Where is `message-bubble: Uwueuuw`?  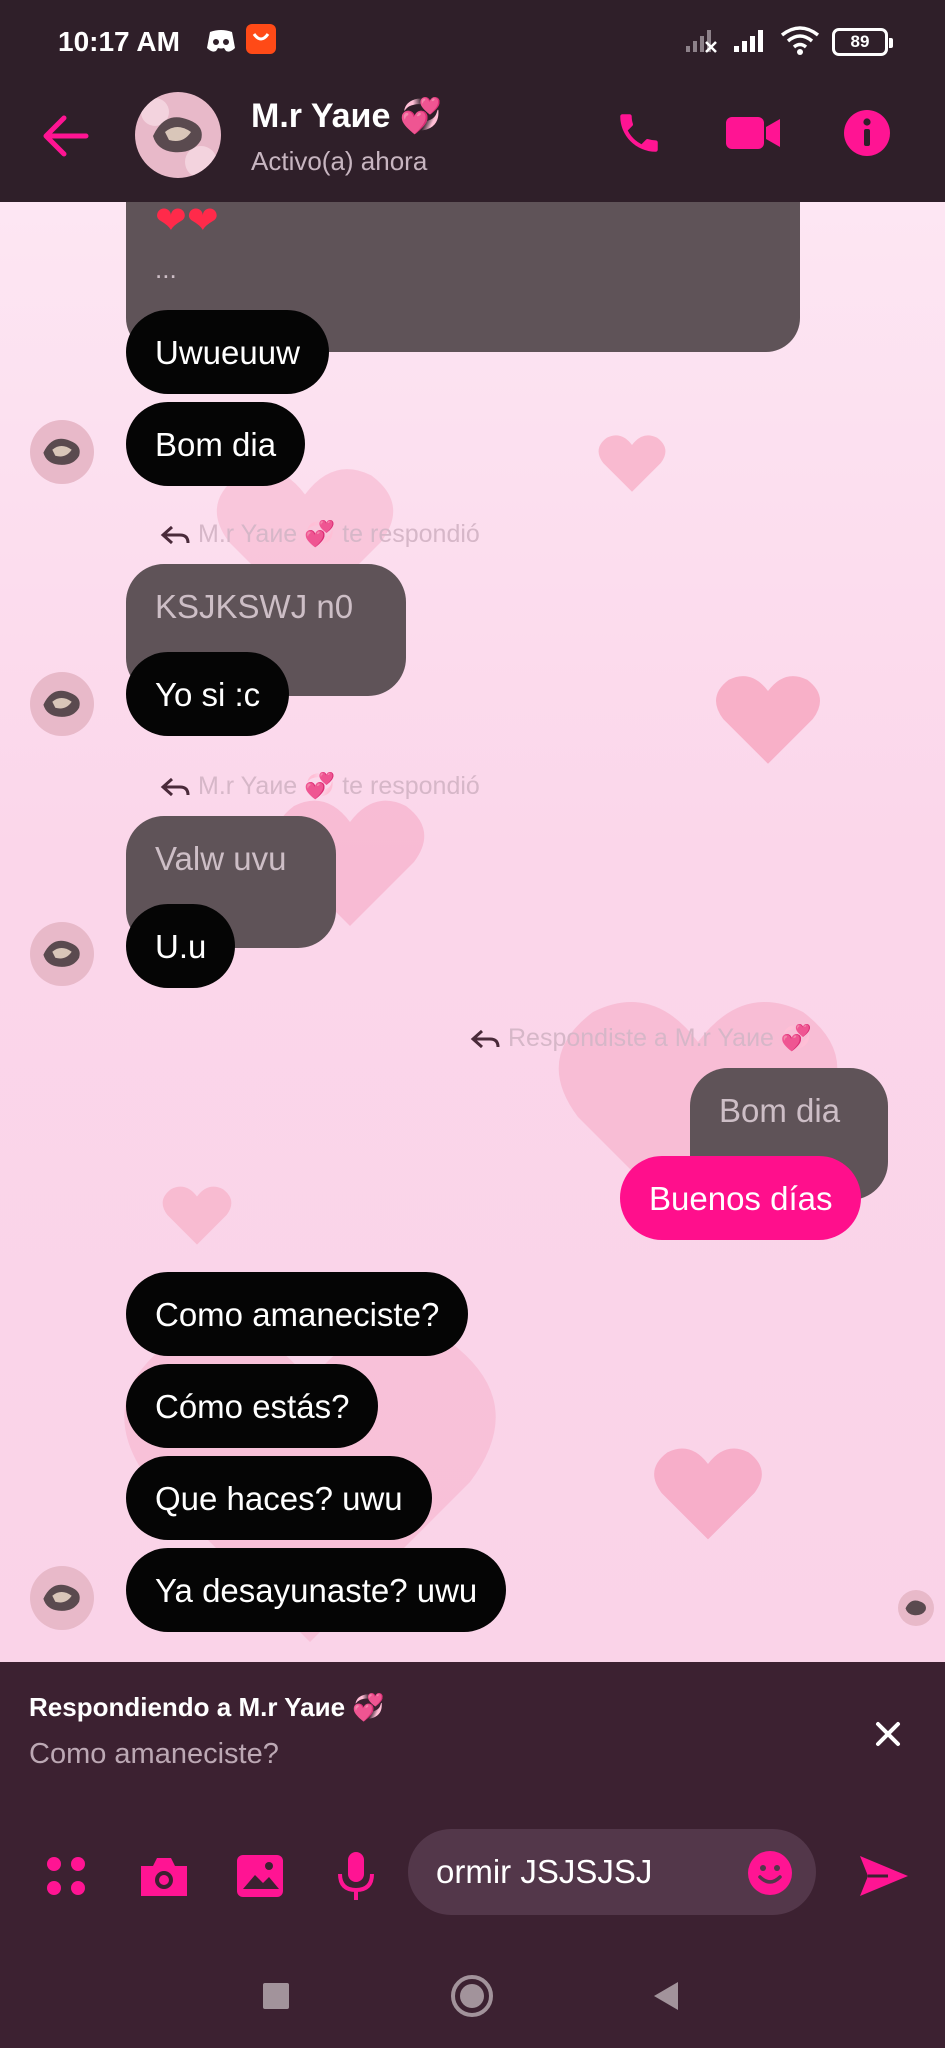 message-bubble: Uwueuuw is located at coordinates (227, 352).